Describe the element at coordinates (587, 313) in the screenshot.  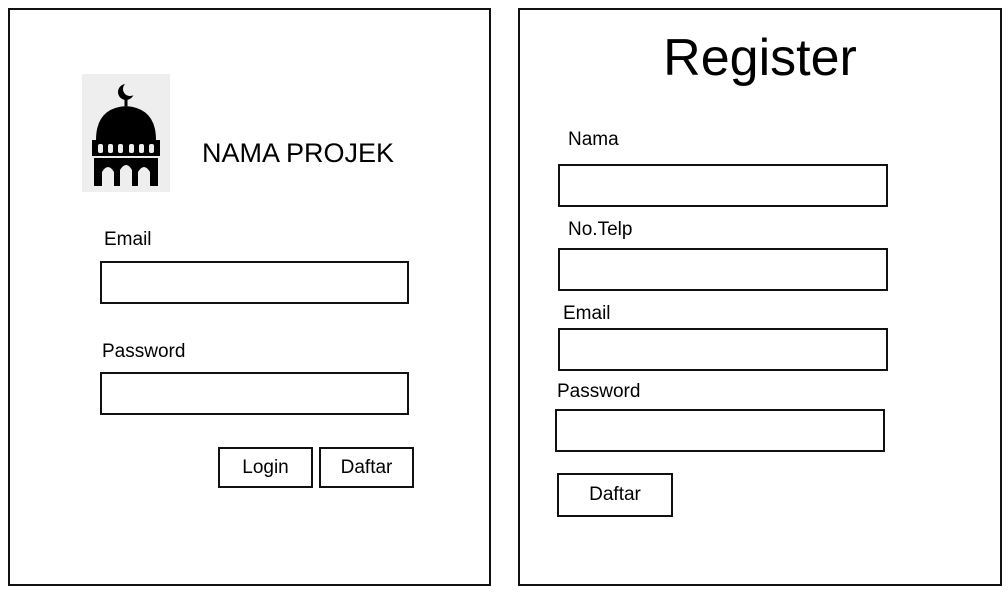
I see `register-email-label: Email` at that location.